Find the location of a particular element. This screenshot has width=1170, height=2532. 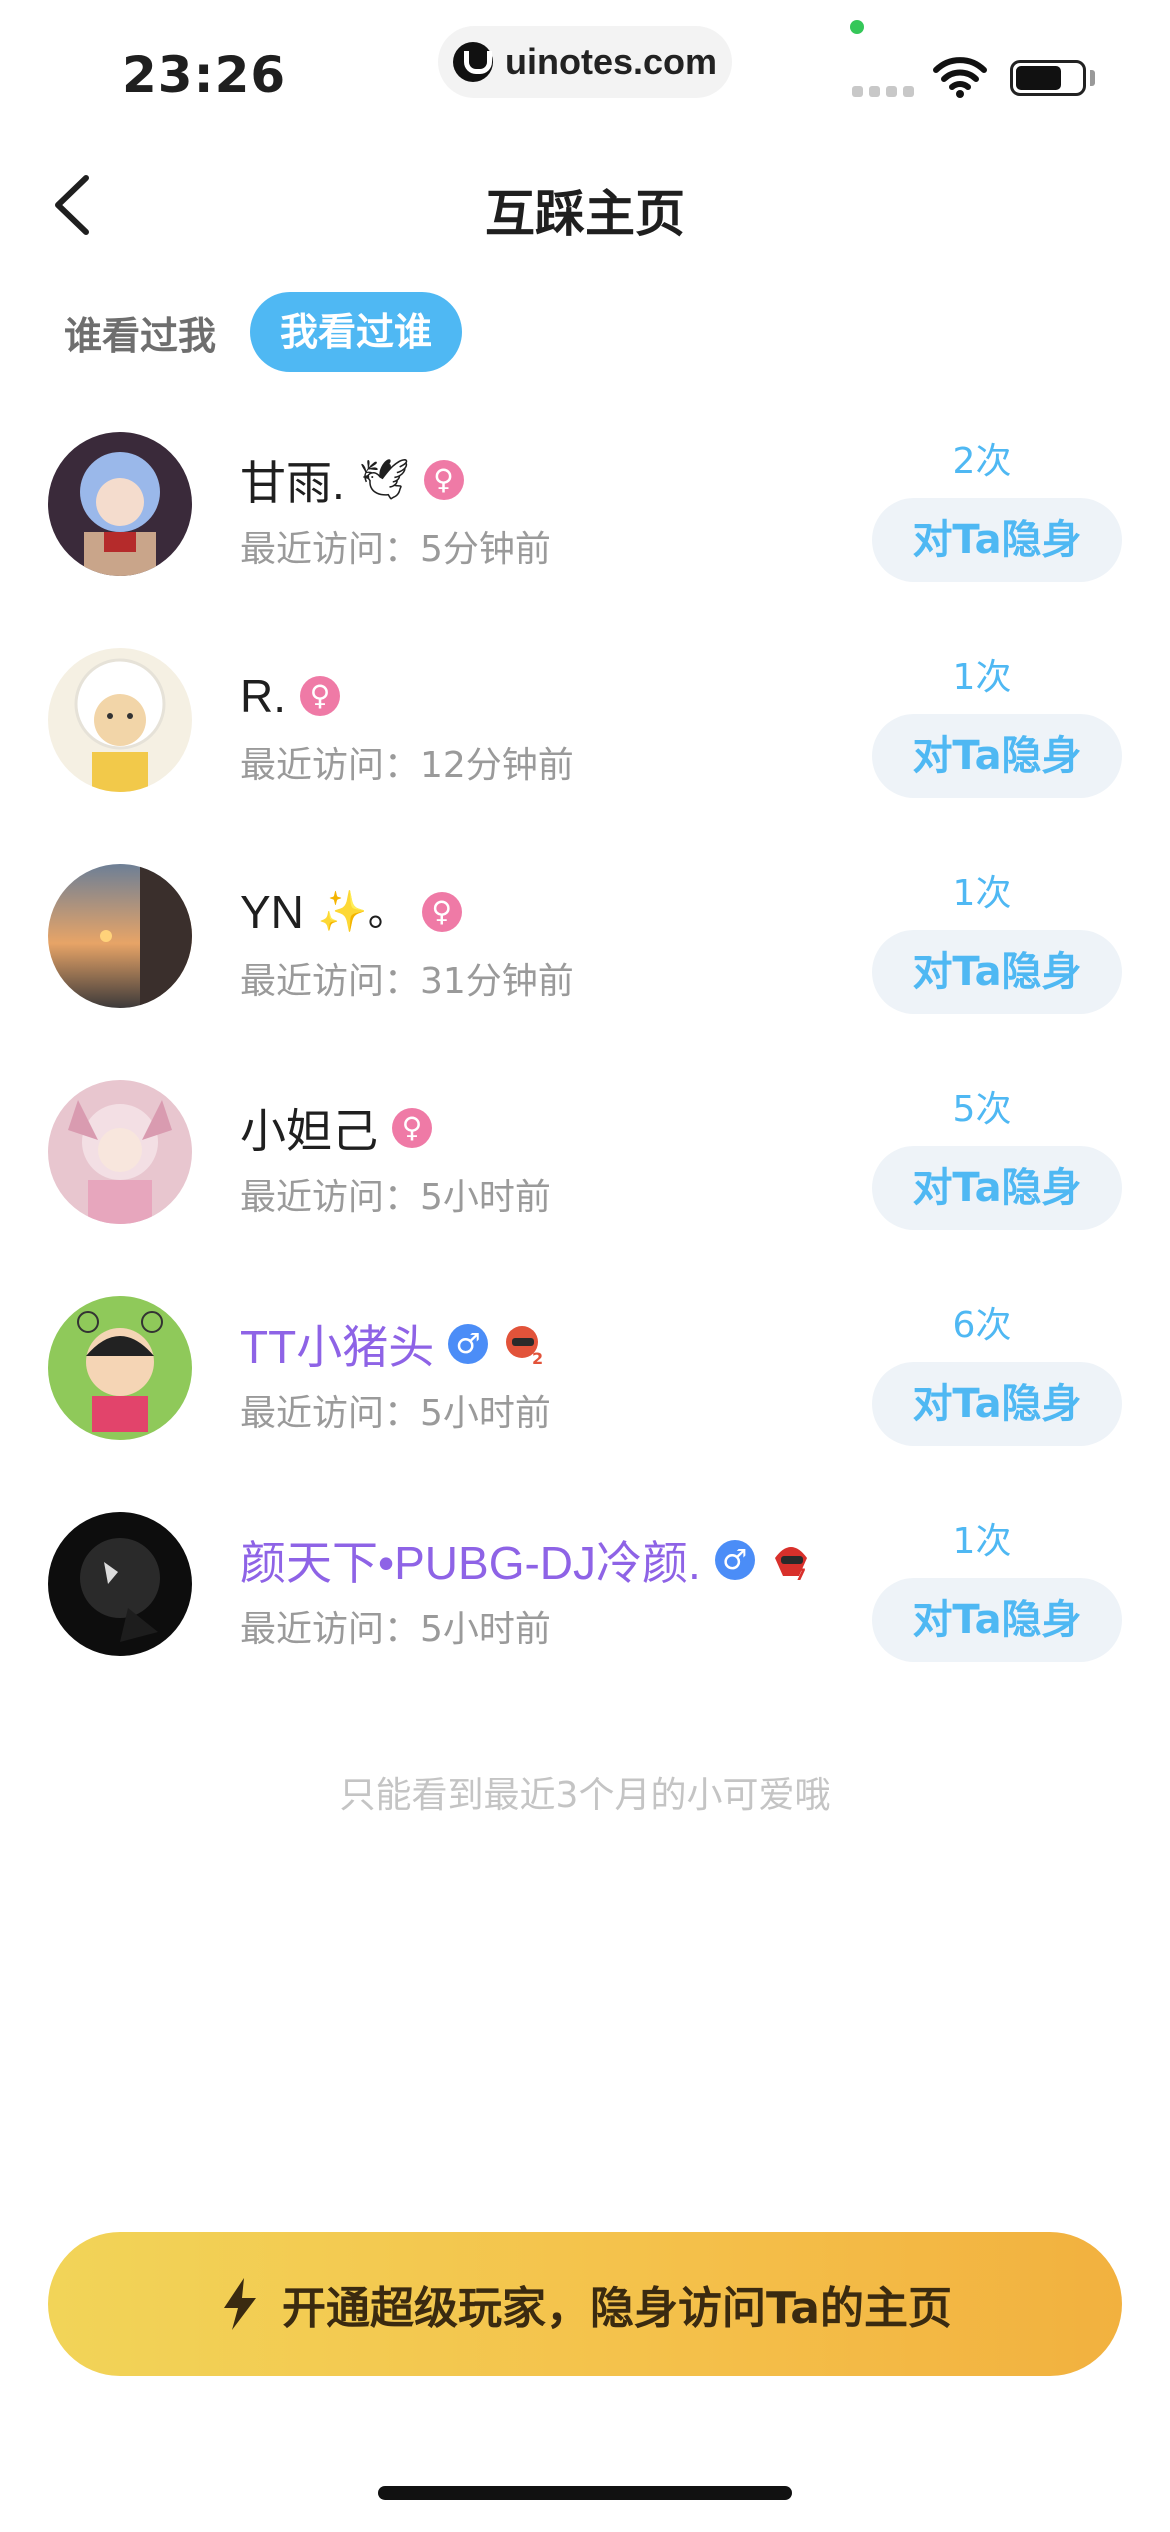

name-line: TT小猪头 ♂ 2 is located at coordinates (393, 1344).